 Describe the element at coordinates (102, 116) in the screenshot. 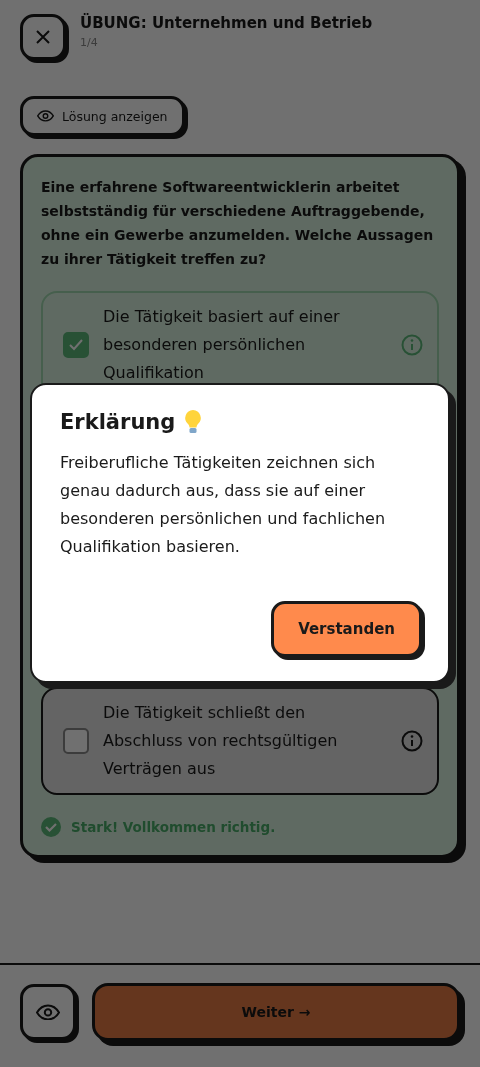

I see `show-solution-button: Lösung anzeigen` at that location.